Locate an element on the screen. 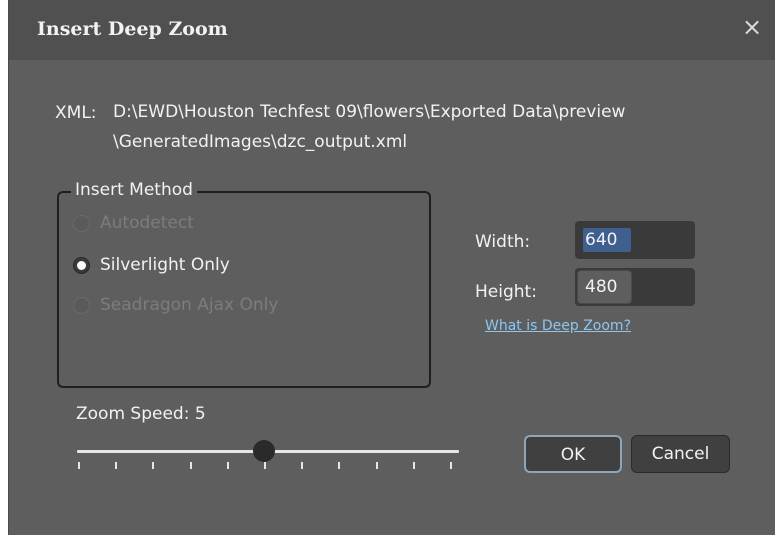 The width and height of the screenshot is (775, 535). radio-silverlight-only: Silverlight Only is located at coordinates (151, 265).